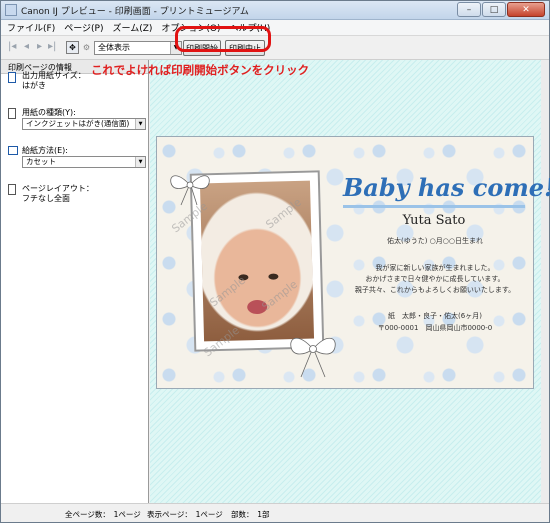 This screenshot has height=523, width=550. What do you see at coordinates (200, 70) in the screenshot?
I see `instruction-annotation: これでよければ印刷開始ボタンをクリック` at bounding box center [200, 70].